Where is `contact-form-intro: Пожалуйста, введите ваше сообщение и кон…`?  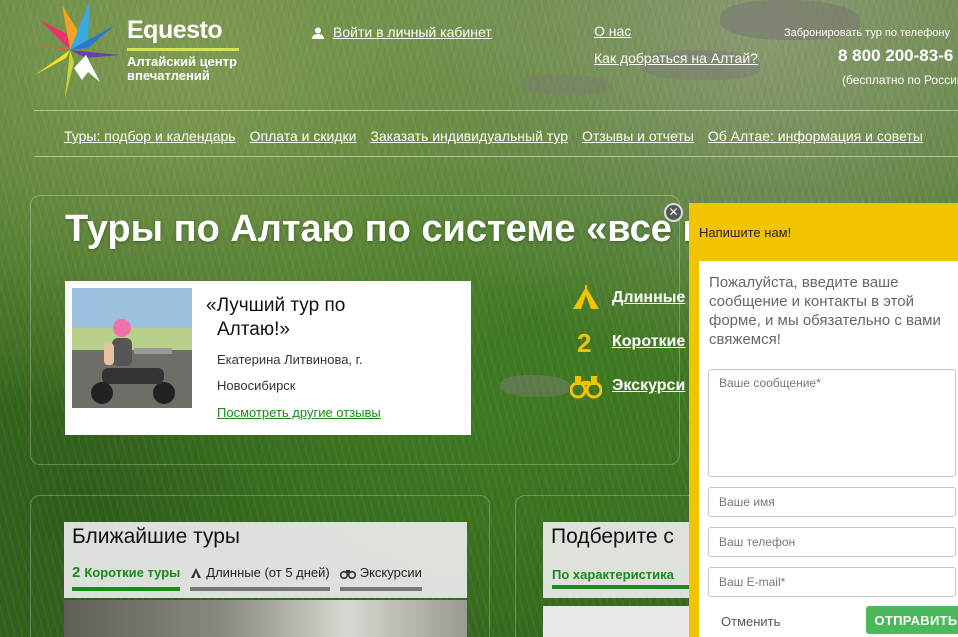 contact-form-intro: Пожалуйста, введите ваше сообщение и кон… is located at coordinates (825, 311).